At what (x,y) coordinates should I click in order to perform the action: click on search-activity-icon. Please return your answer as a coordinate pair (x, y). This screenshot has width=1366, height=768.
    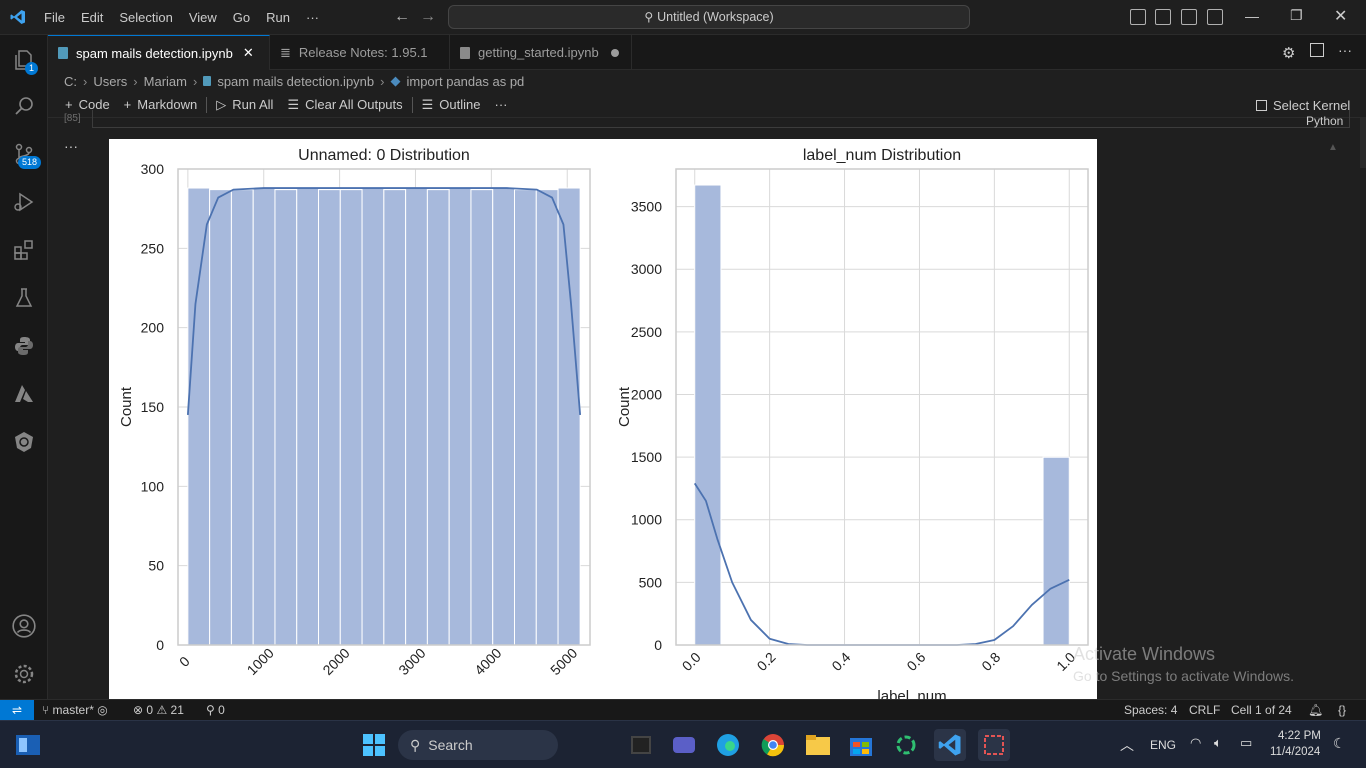
    Looking at the image, I should click on (24, 106).